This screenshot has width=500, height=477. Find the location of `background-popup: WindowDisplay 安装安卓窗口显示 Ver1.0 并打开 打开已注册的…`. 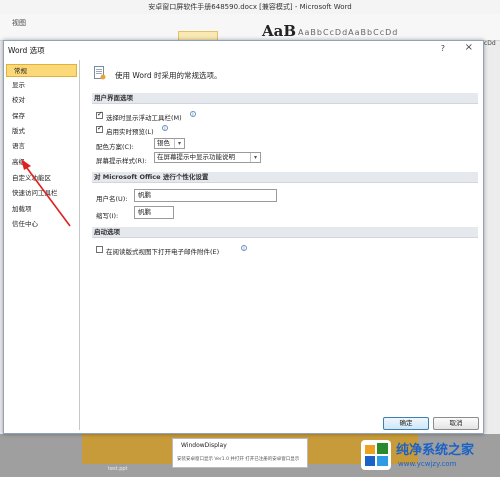

background-popup: WindowDisplay 安装安卓窗口显示 Ver1.0 并打开 打开已注册的… is located at coordinates (240, 453).